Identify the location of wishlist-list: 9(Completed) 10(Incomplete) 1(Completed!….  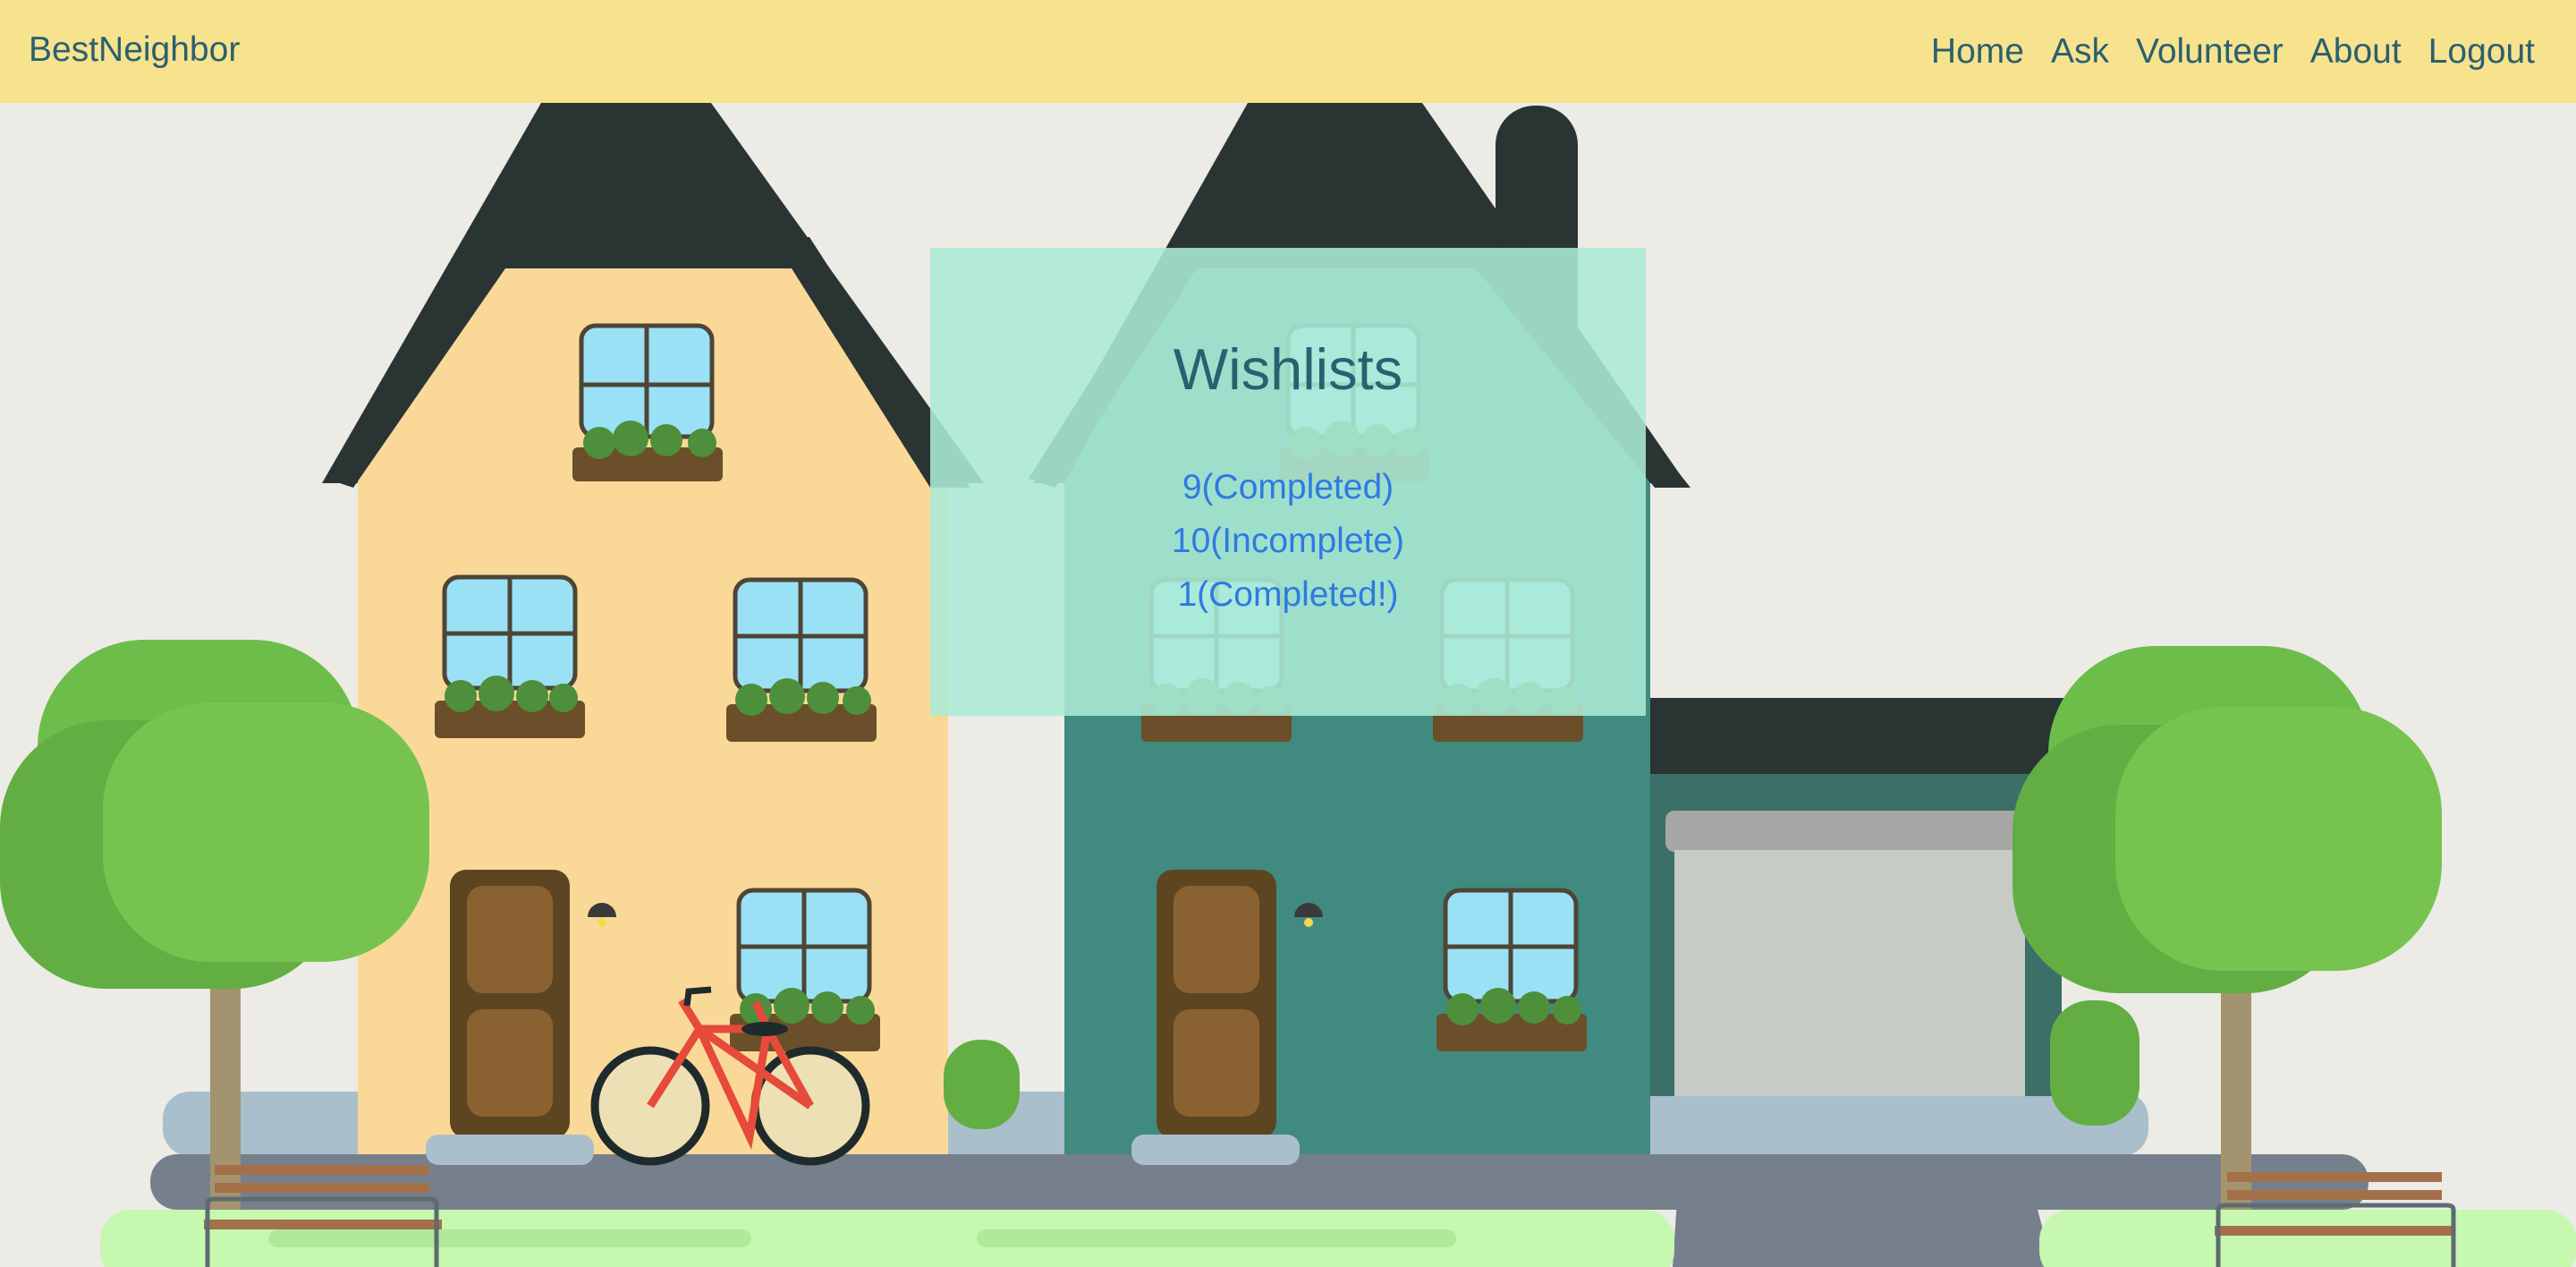
(1288, 541).